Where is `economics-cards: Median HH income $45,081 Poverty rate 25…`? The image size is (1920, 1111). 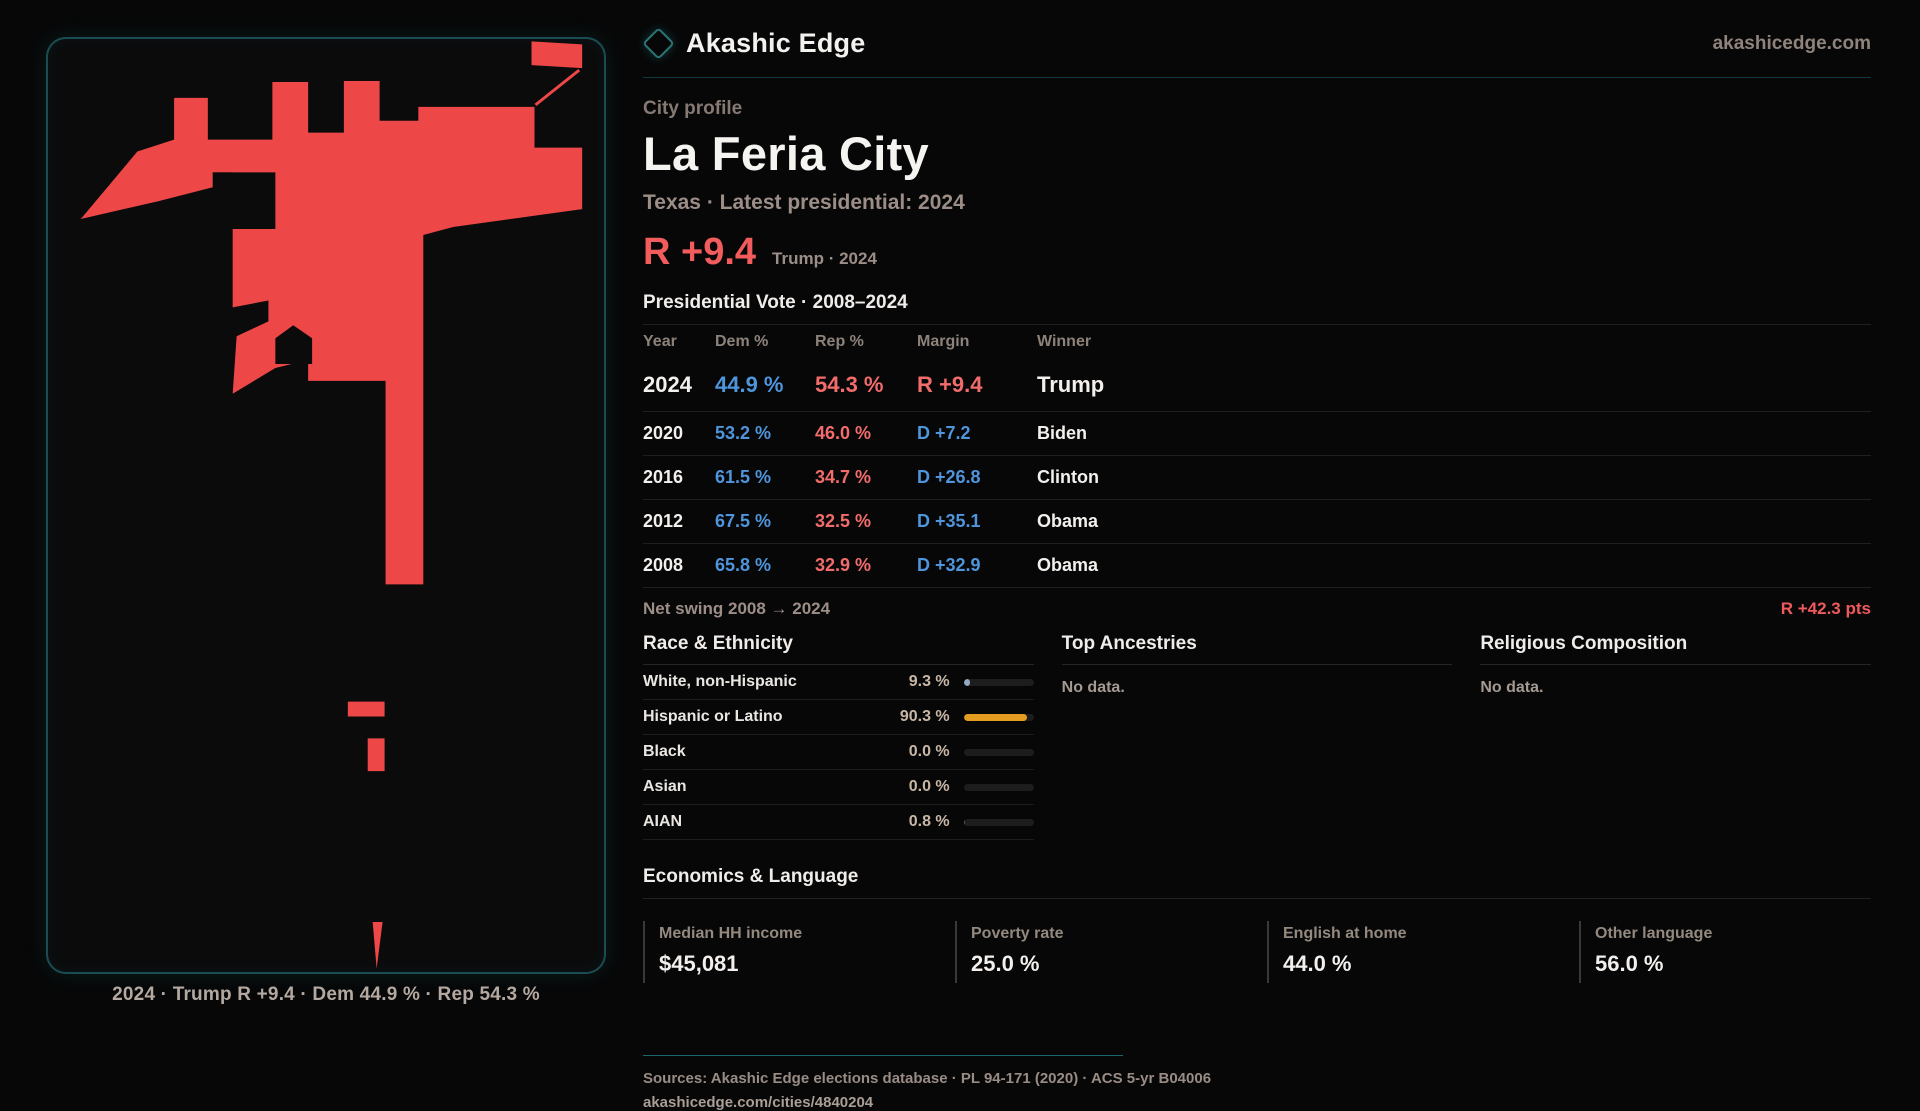 economics-cards: Median HH income $45,081 Poverty rate 25… is located at coordinates (1257, 952).